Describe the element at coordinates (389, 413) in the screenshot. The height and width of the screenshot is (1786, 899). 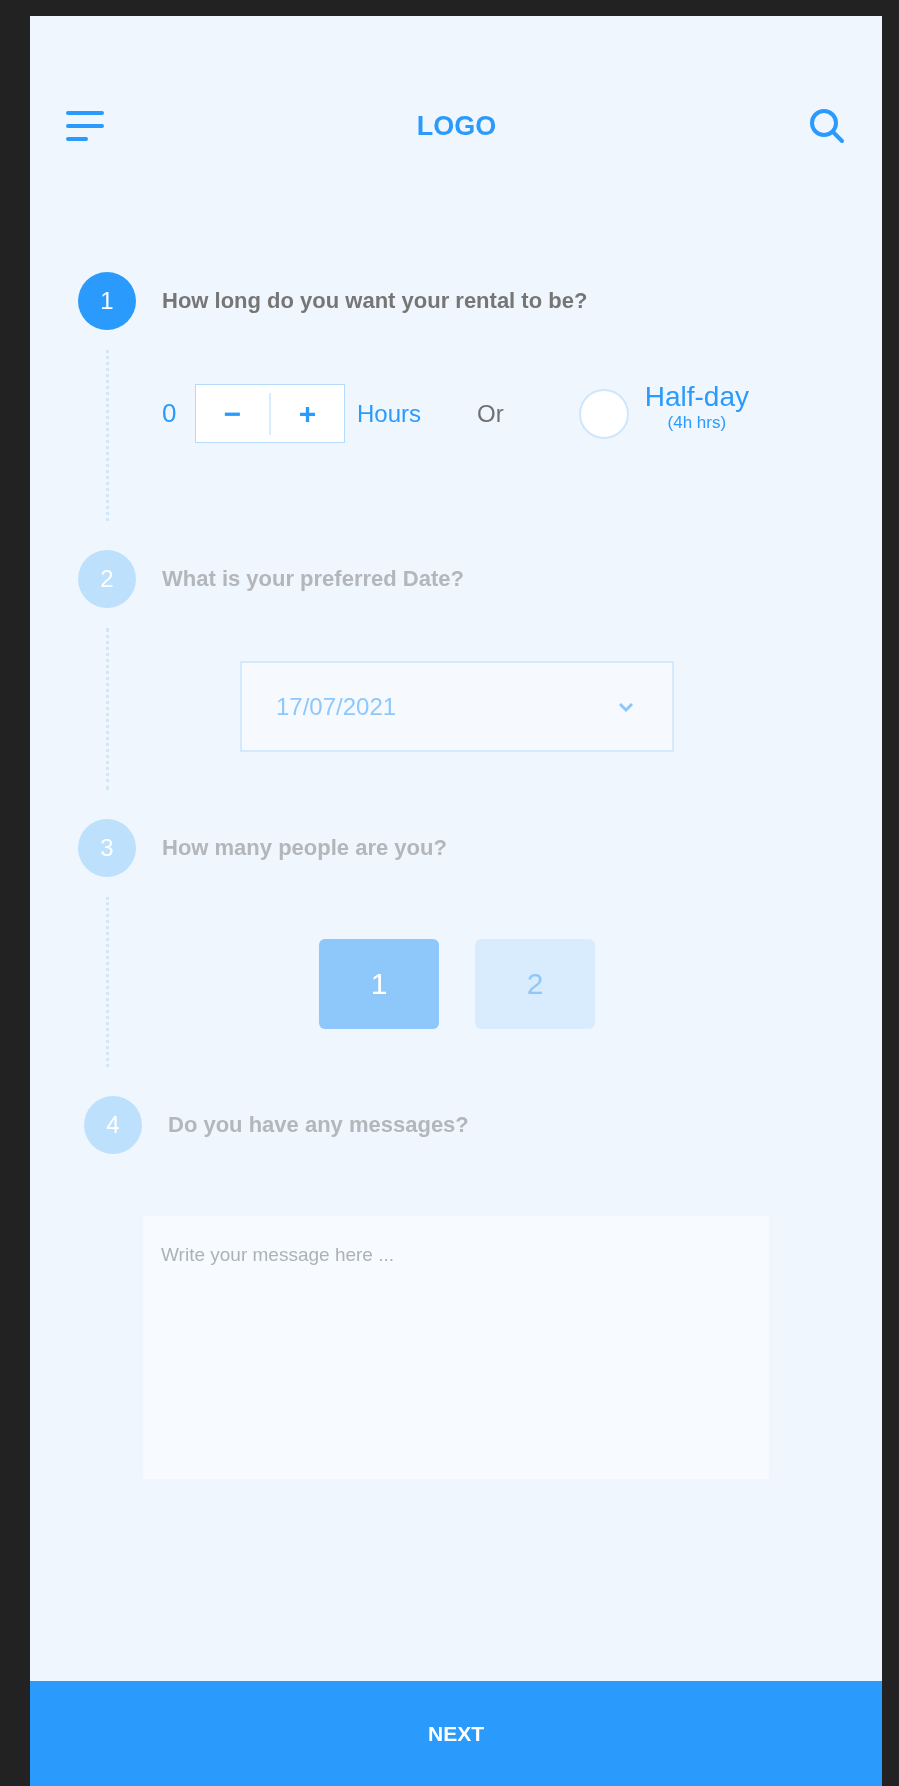
I see `hours-label: Hours` at that location.